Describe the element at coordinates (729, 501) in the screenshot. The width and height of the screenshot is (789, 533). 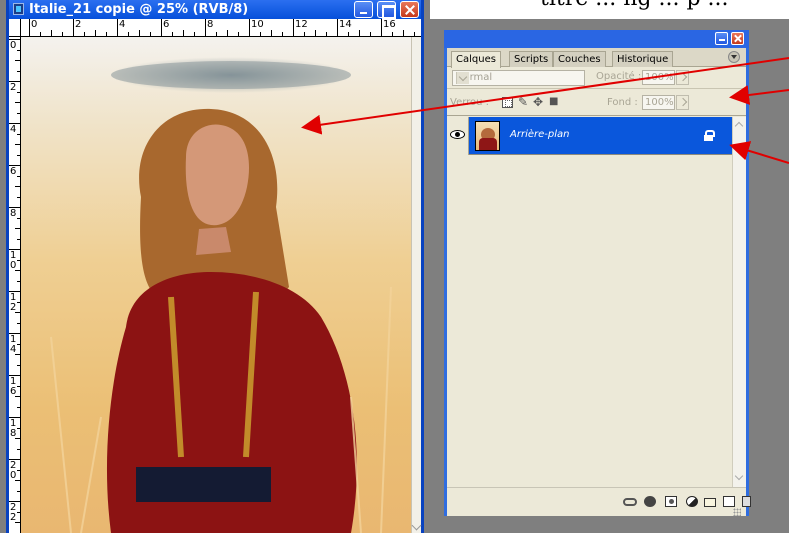
I see `new-layer-icon` at that location.